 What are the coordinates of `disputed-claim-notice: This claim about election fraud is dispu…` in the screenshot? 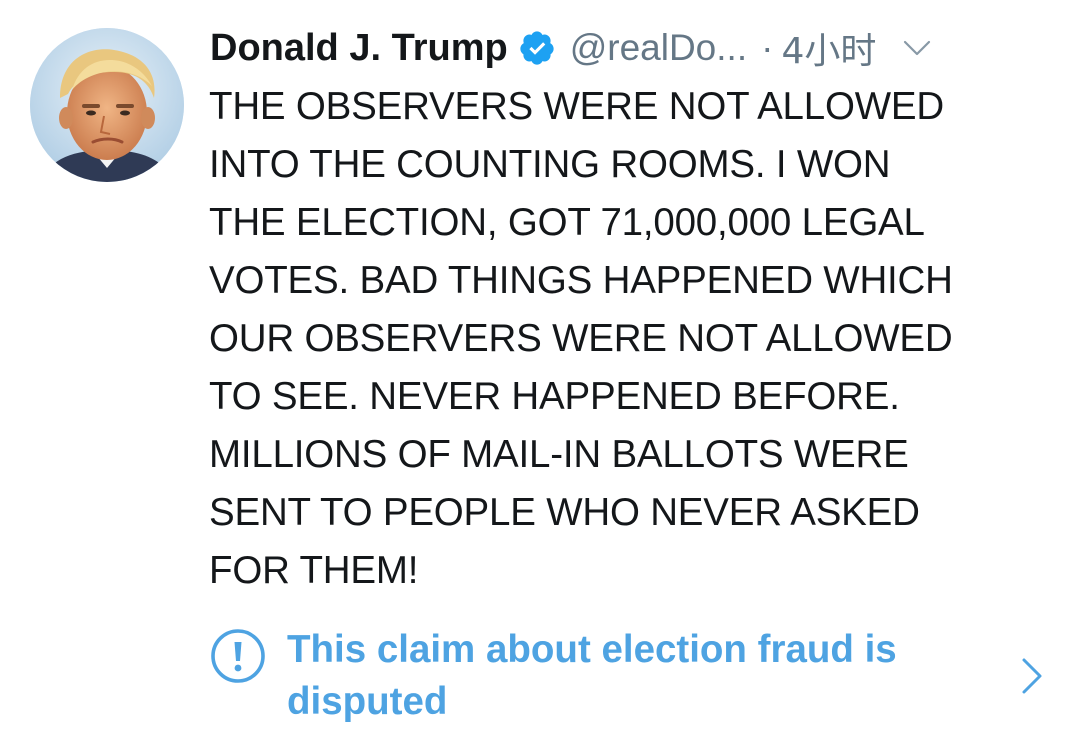 It's located at (640, 679).